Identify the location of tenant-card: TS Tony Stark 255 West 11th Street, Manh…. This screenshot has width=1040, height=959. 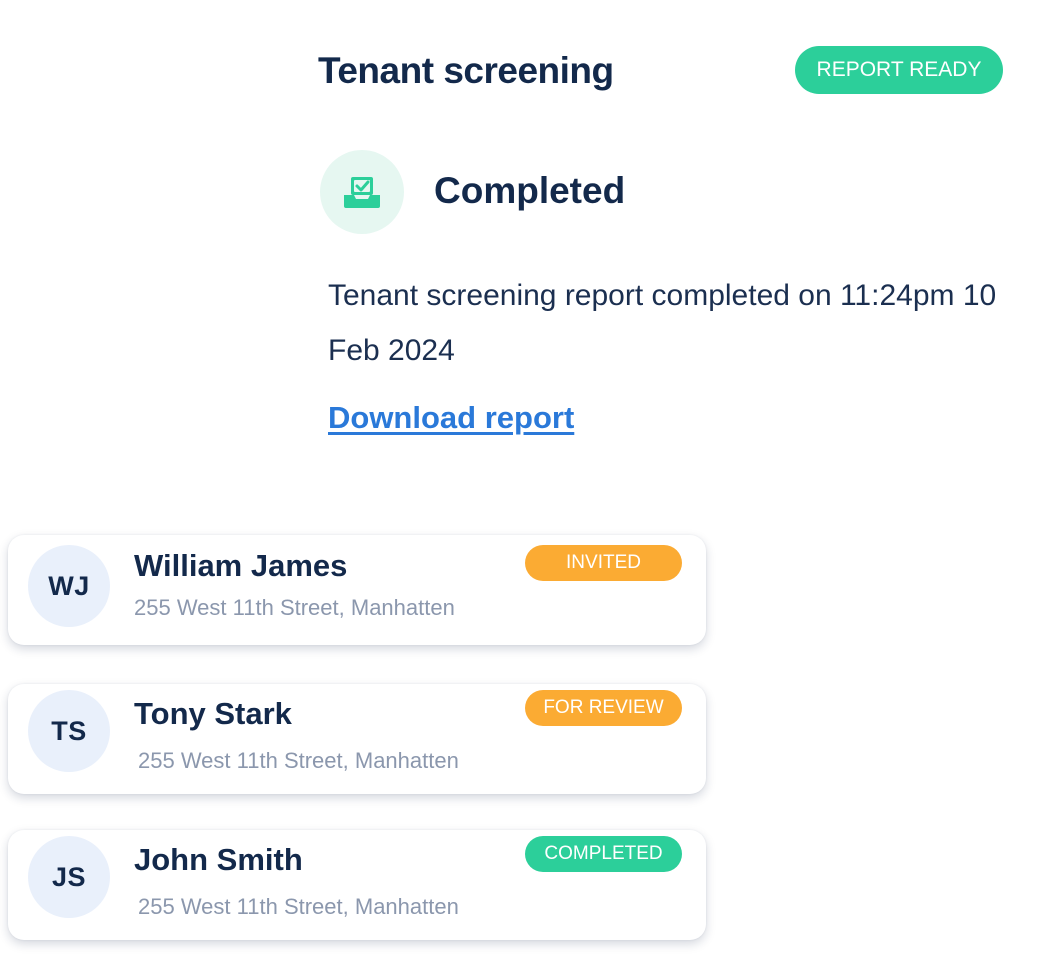
(357, 739).